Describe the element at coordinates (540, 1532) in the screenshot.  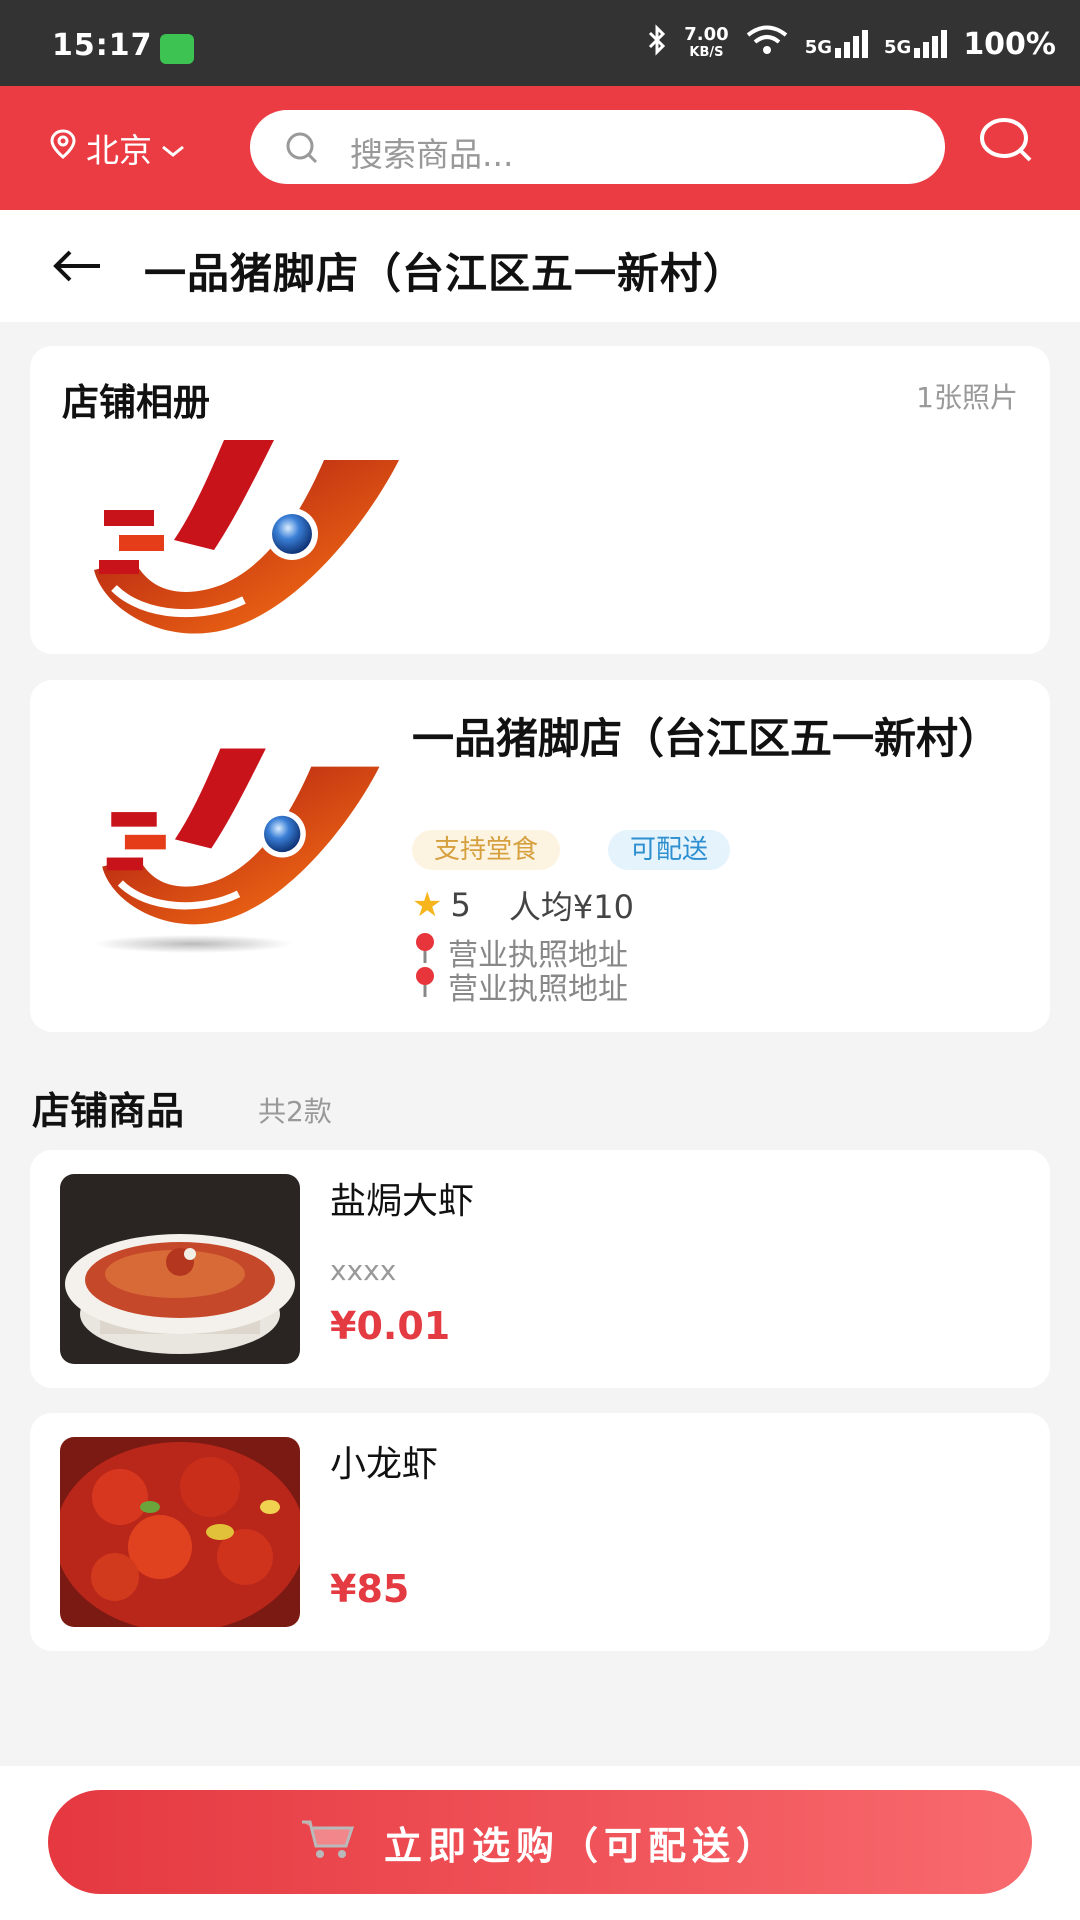
I see `product-card: 小龙虾 ¥85` at that location.